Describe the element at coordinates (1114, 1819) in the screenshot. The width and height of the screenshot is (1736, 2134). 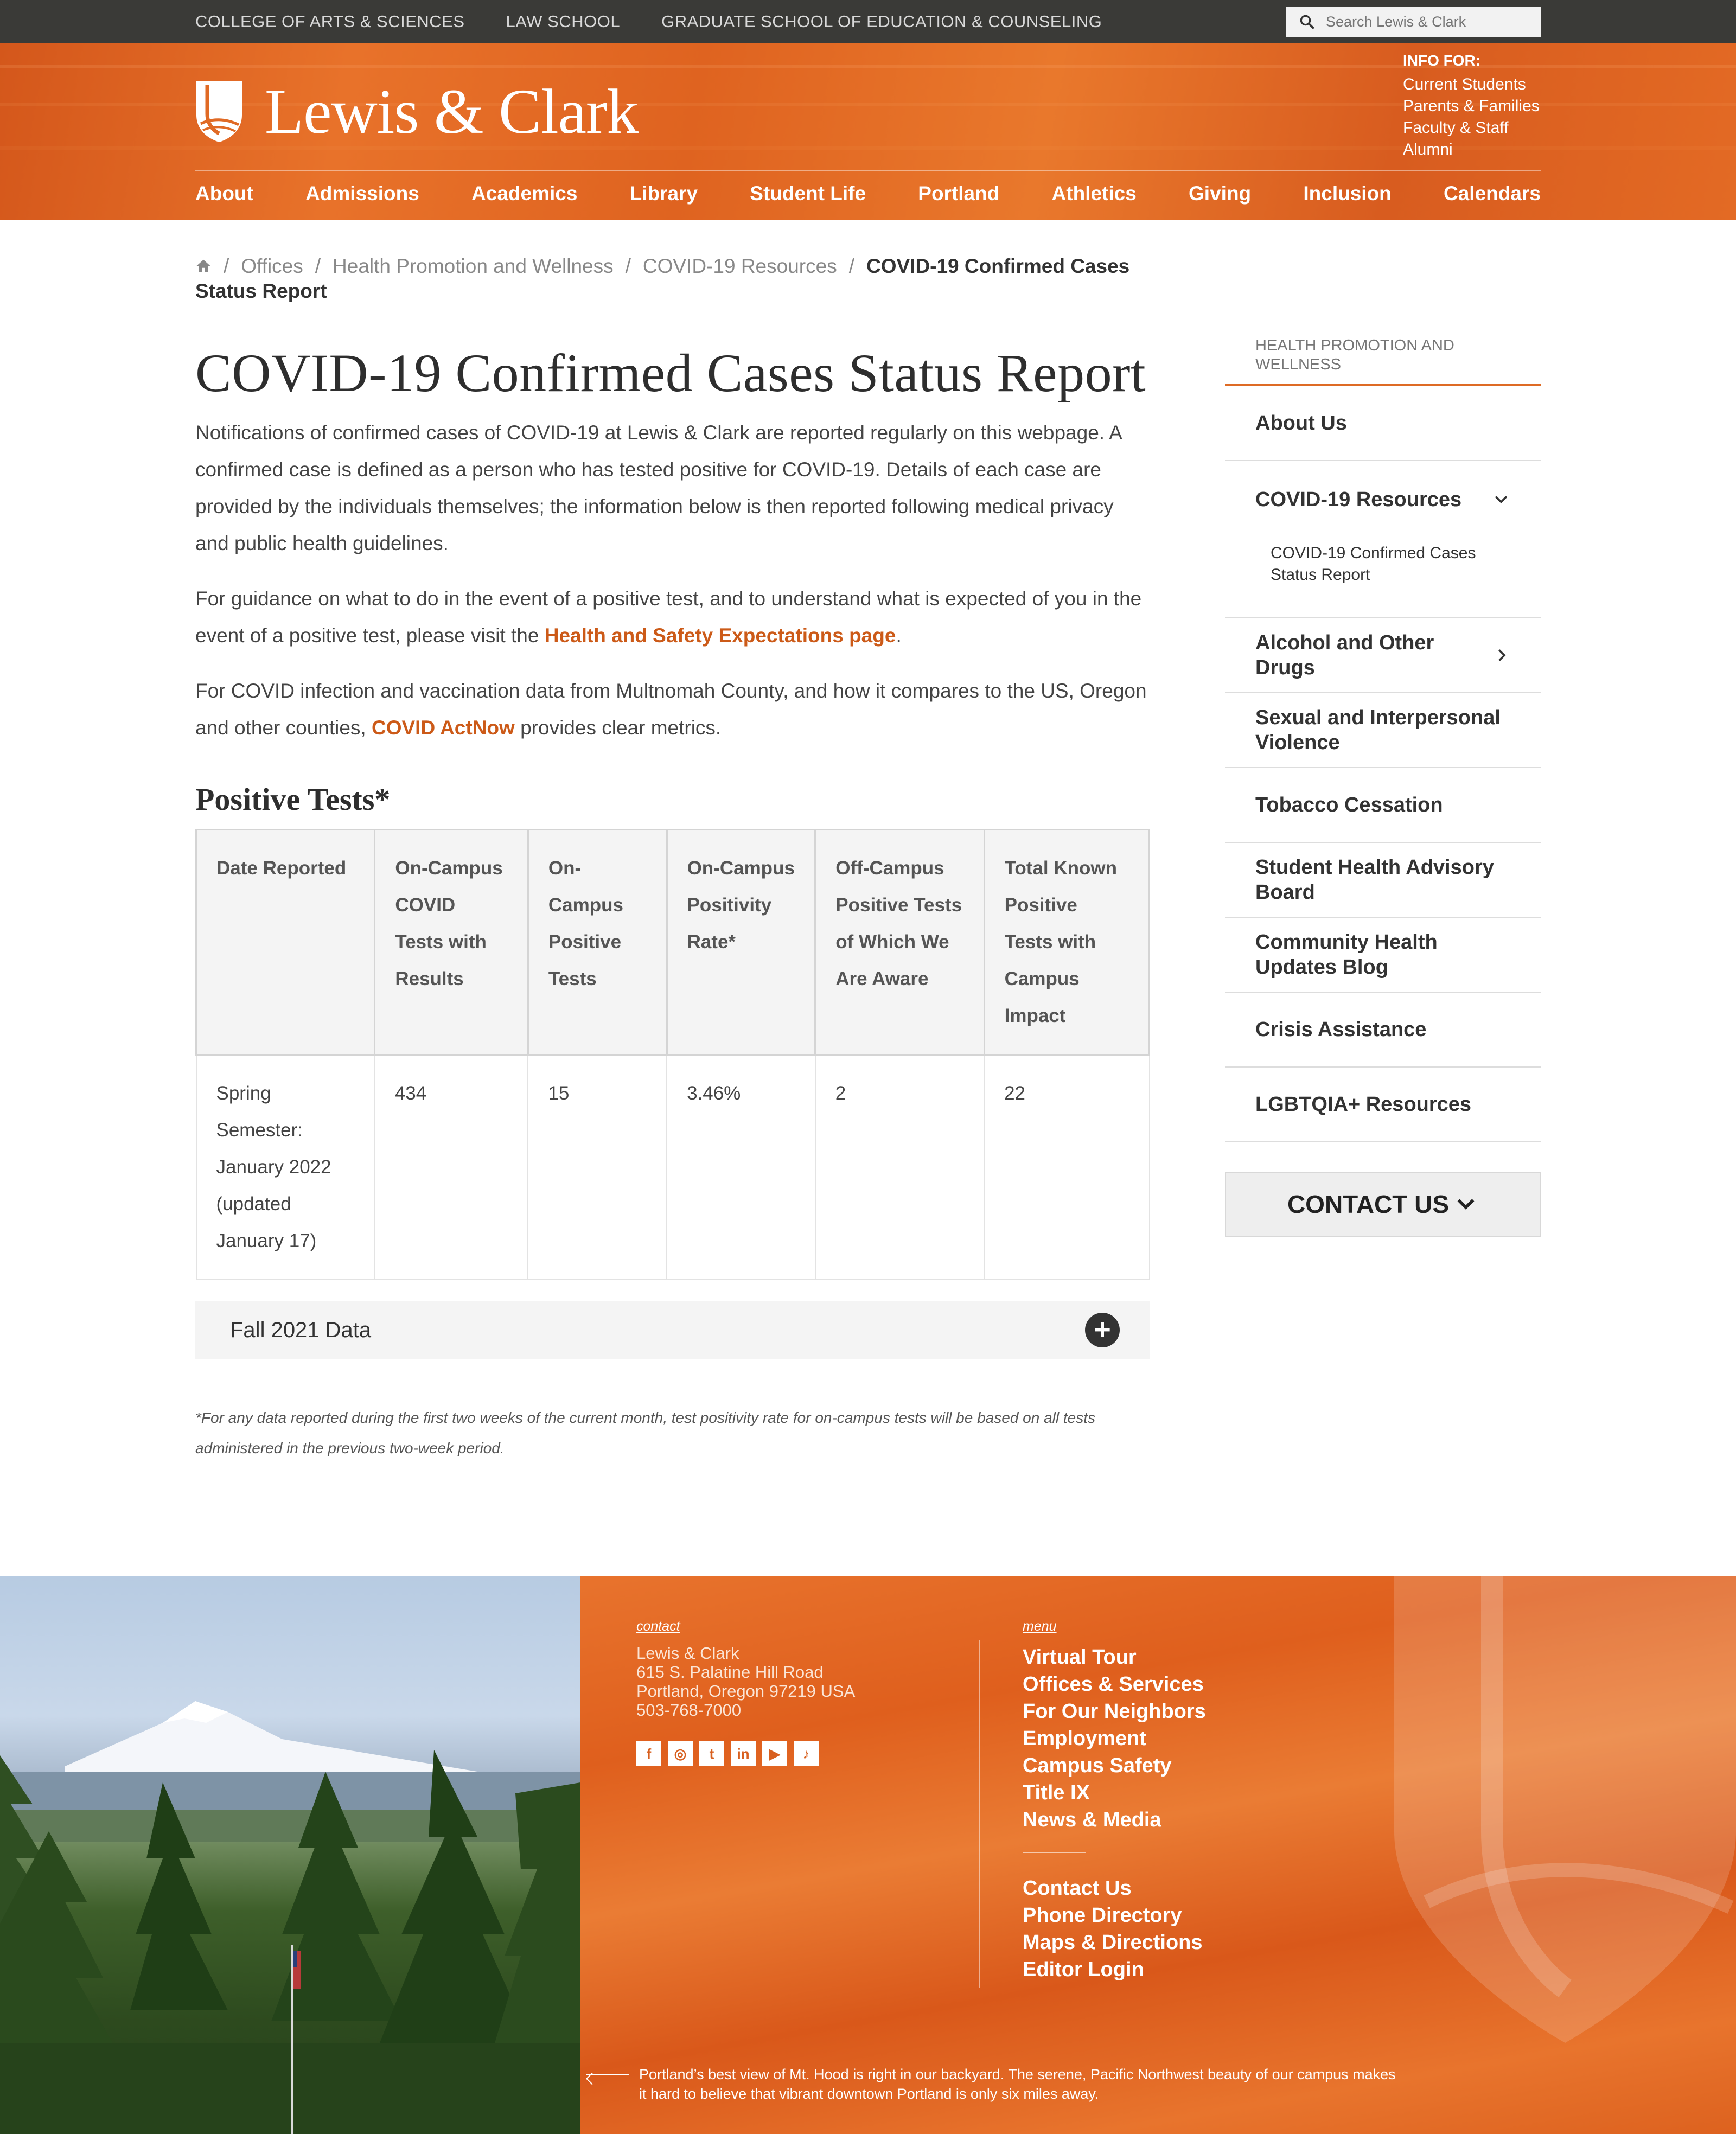
I see `footer-link-news-media: News & Media` at that location.